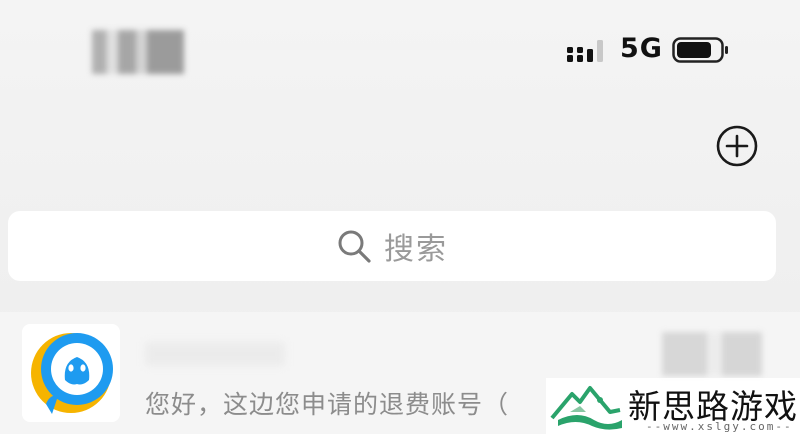 Image resolution: width=800 pixels, height=434 pixels. I want to click on blurred-timestamp, so click(712, 354).